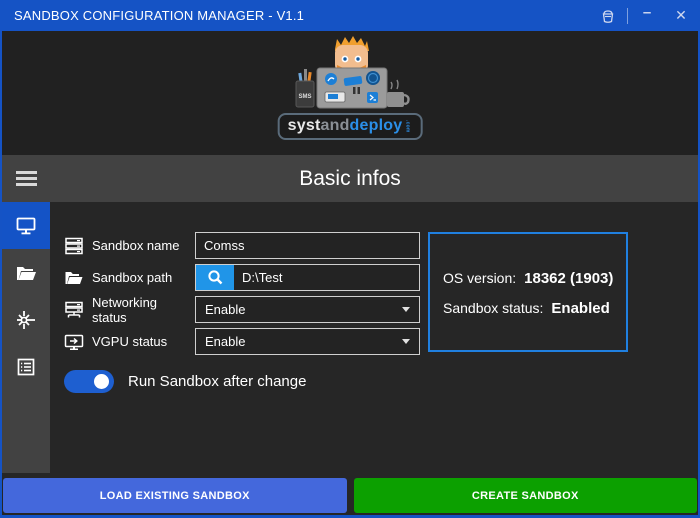  I want to click on page-title: Basic infos, so click(350, 178).